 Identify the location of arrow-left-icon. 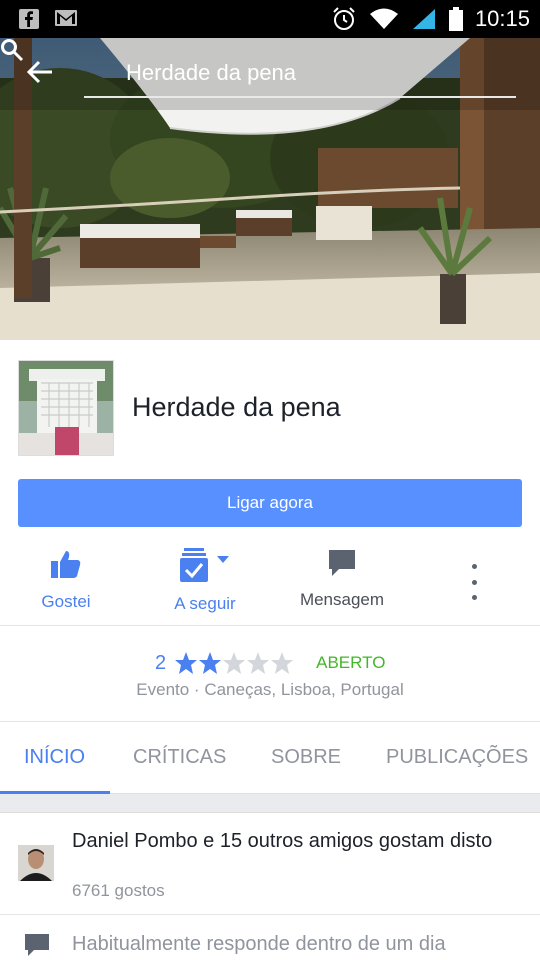
(39, 72).